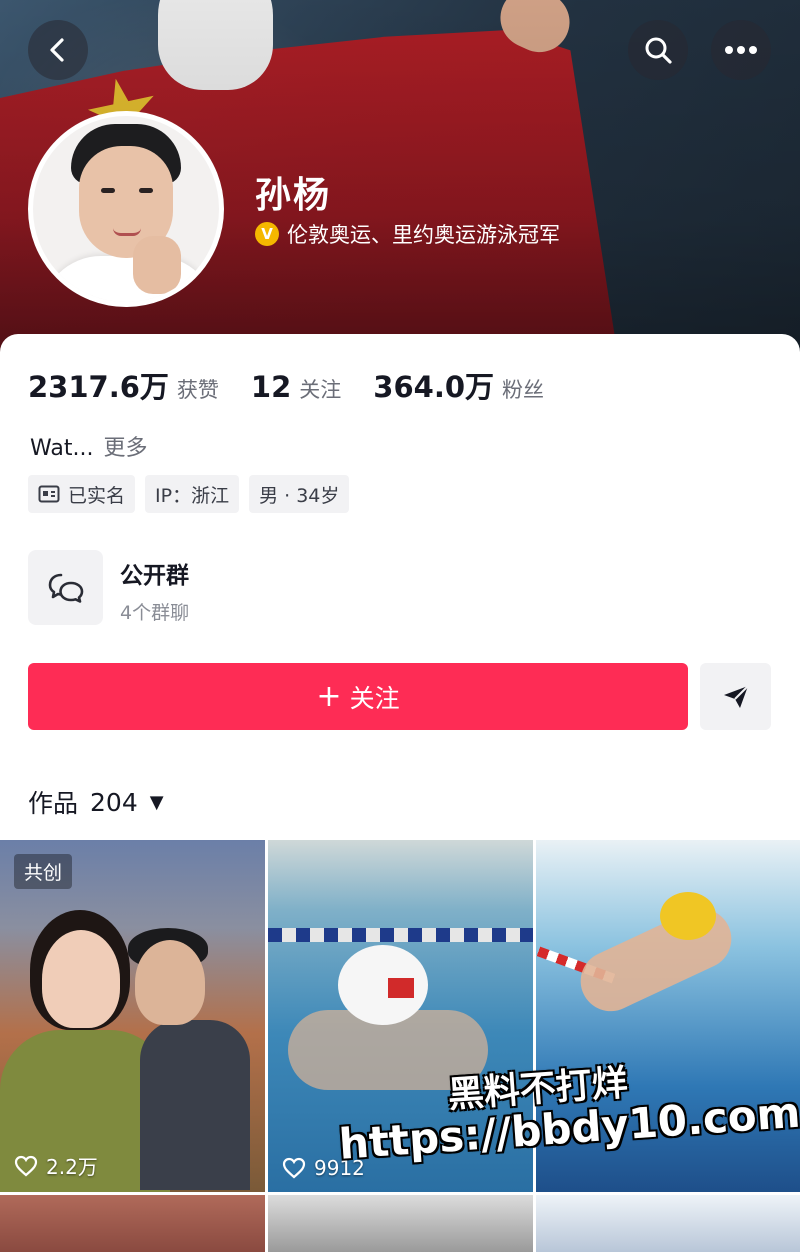 Image resolution: width=800 pixels, height=1252 pixels. I want to click on back-button, so click(58, 50).